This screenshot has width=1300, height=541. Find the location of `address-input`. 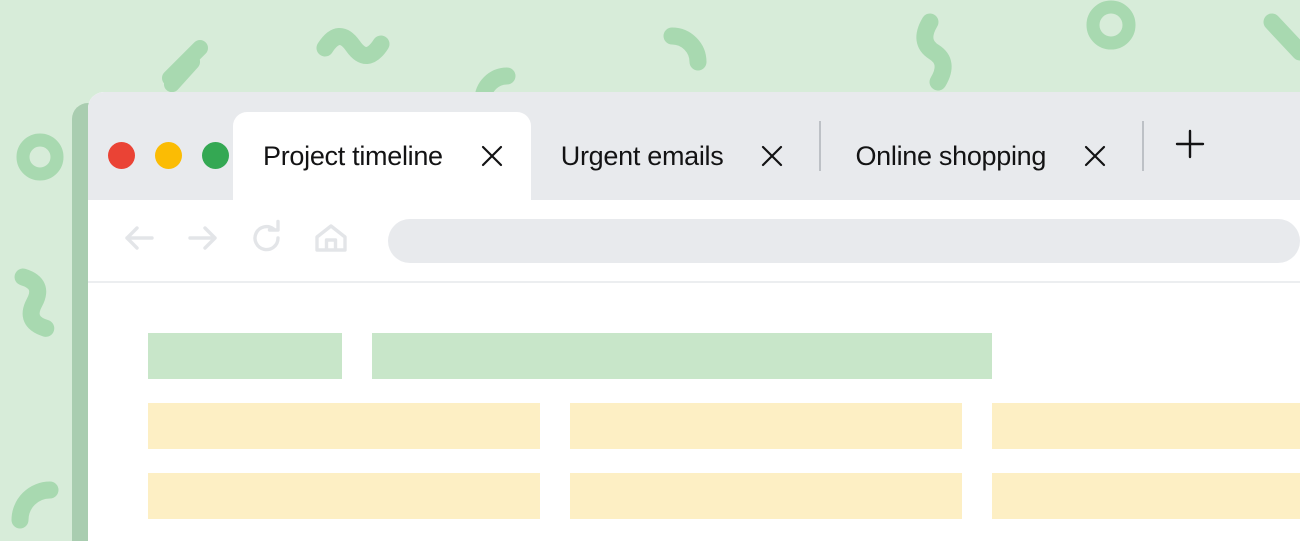

address-input is located at coordinates (844, 240).